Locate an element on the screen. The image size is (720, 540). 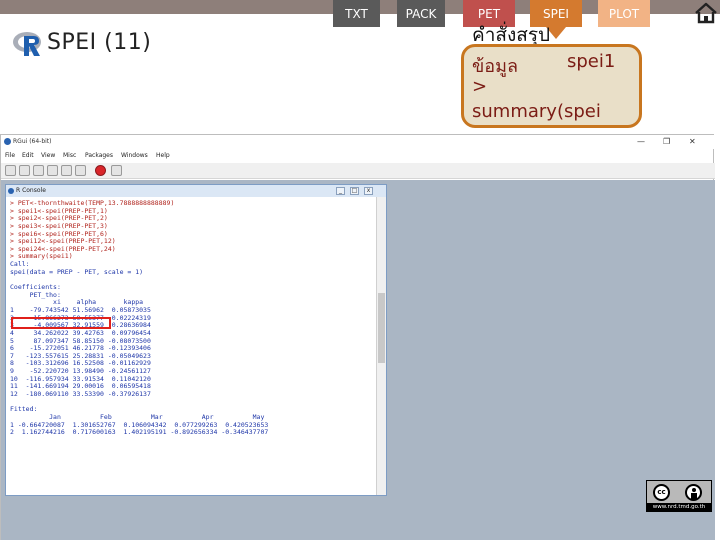
menu-file: File is located at coordinates (10, 155).